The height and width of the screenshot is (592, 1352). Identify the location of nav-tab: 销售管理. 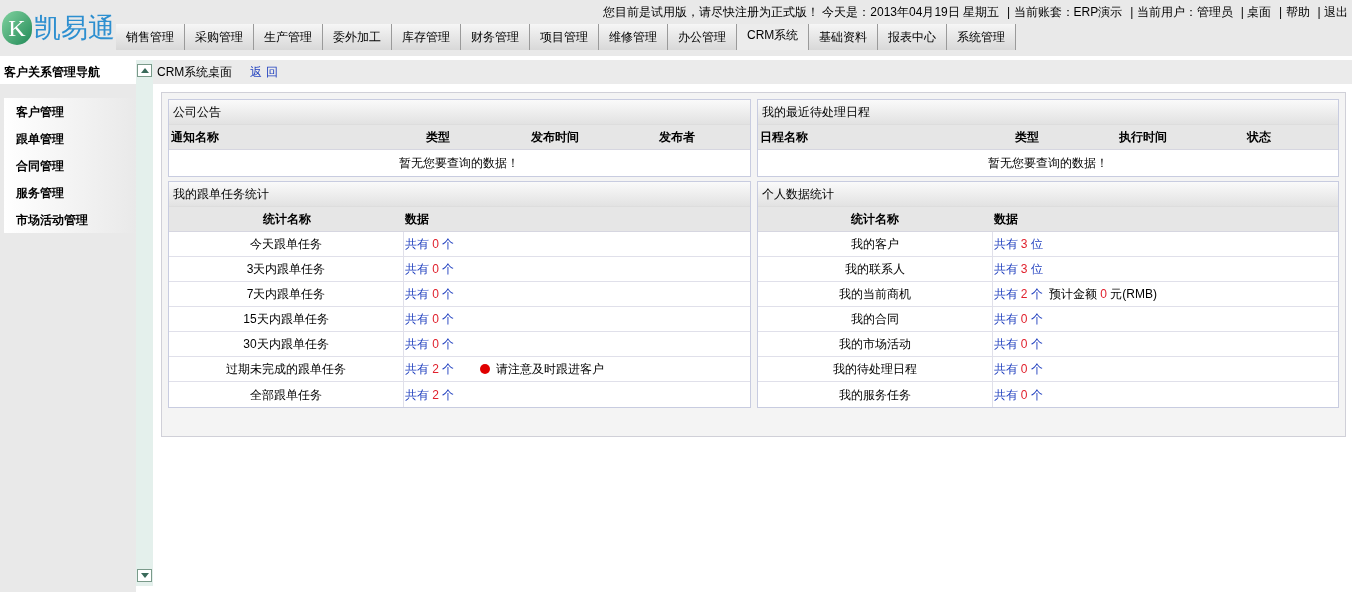
(150, 37).